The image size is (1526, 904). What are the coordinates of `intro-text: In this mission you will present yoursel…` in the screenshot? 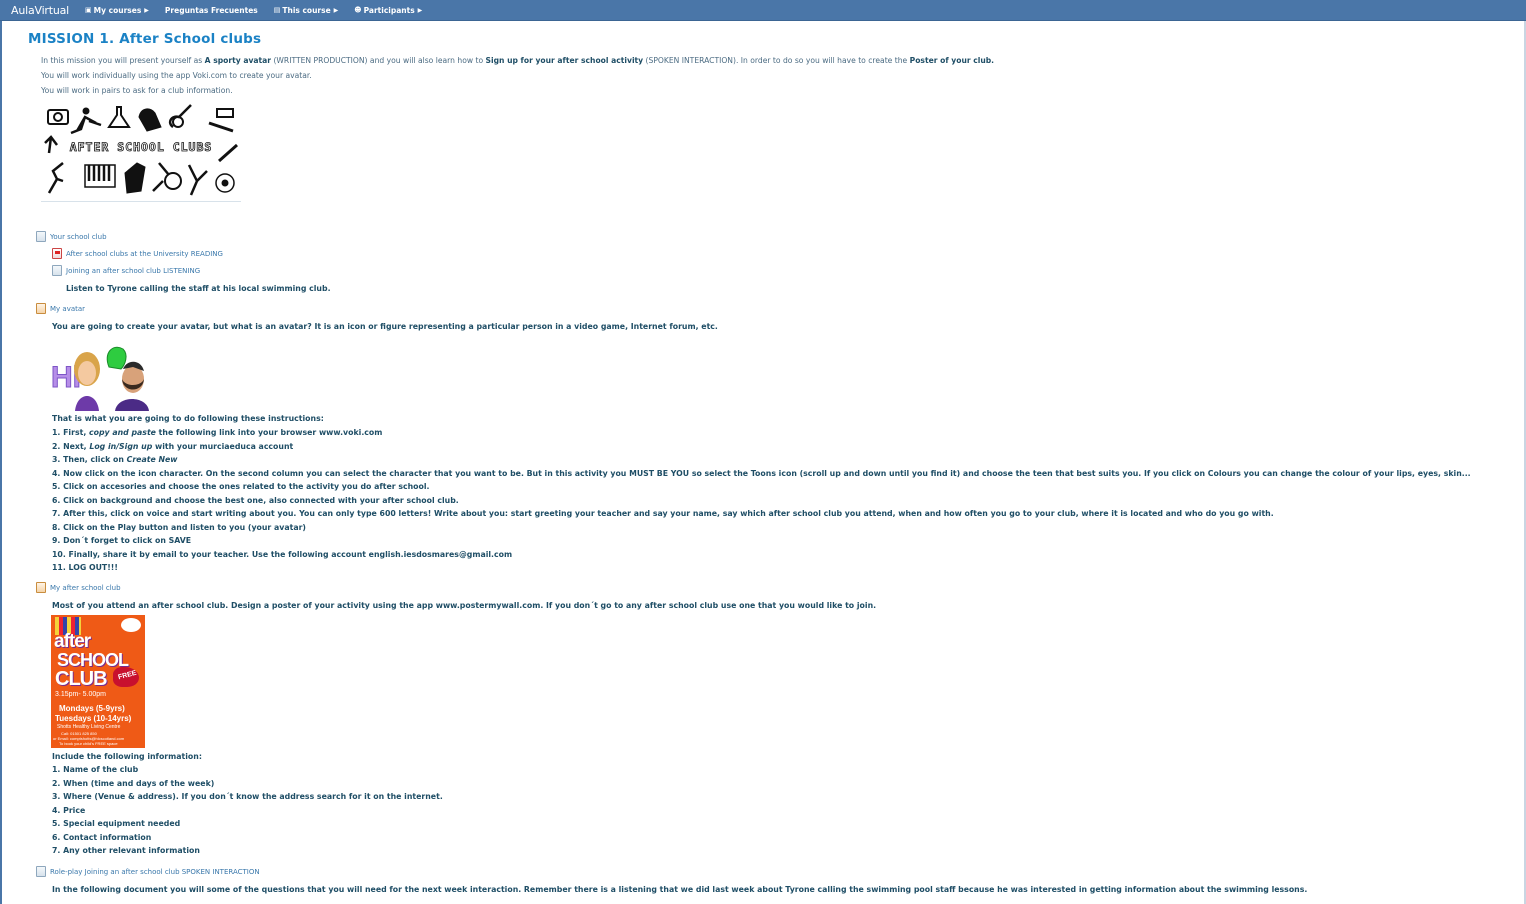 It's located at (123, 60).